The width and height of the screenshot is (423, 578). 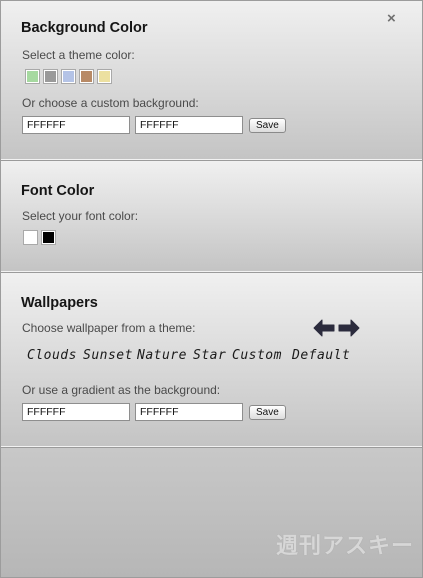 What do you see at coordinates (324, 328) in the screenshot?
I see `arrow-left-icon` at bounding box center [324, 328].